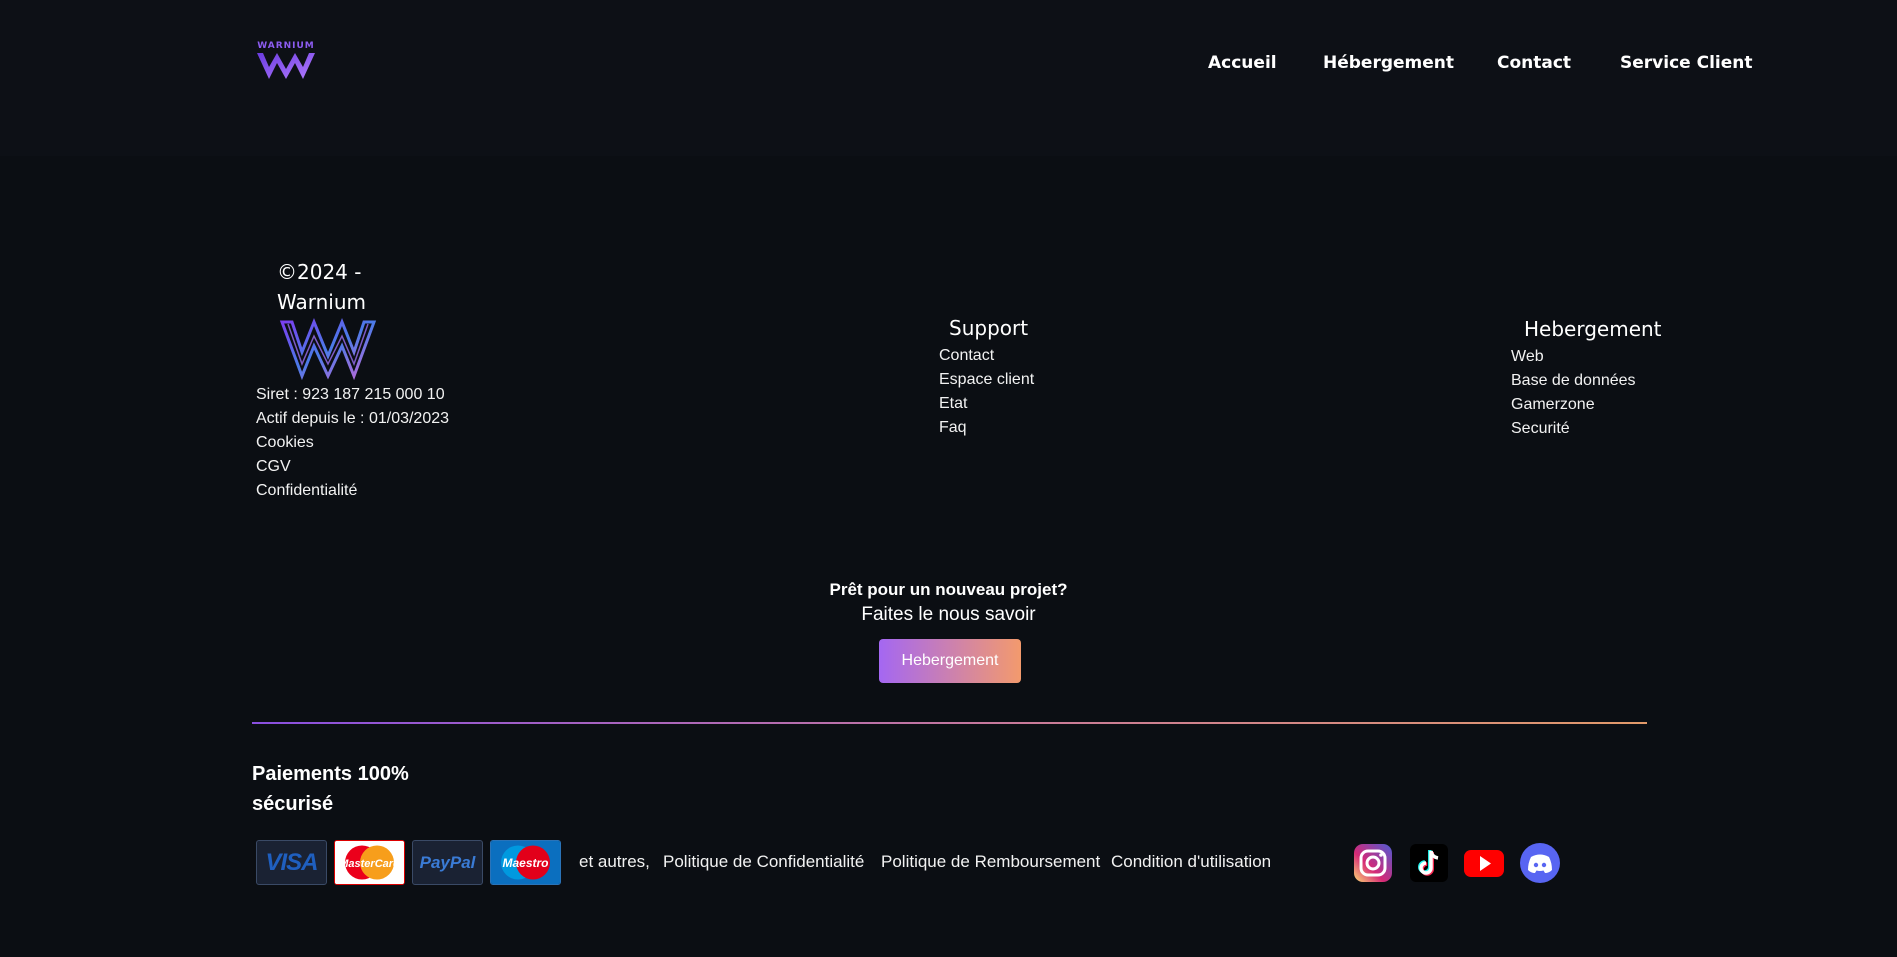  I want to click on logo-w-icon, so click(286, 66).